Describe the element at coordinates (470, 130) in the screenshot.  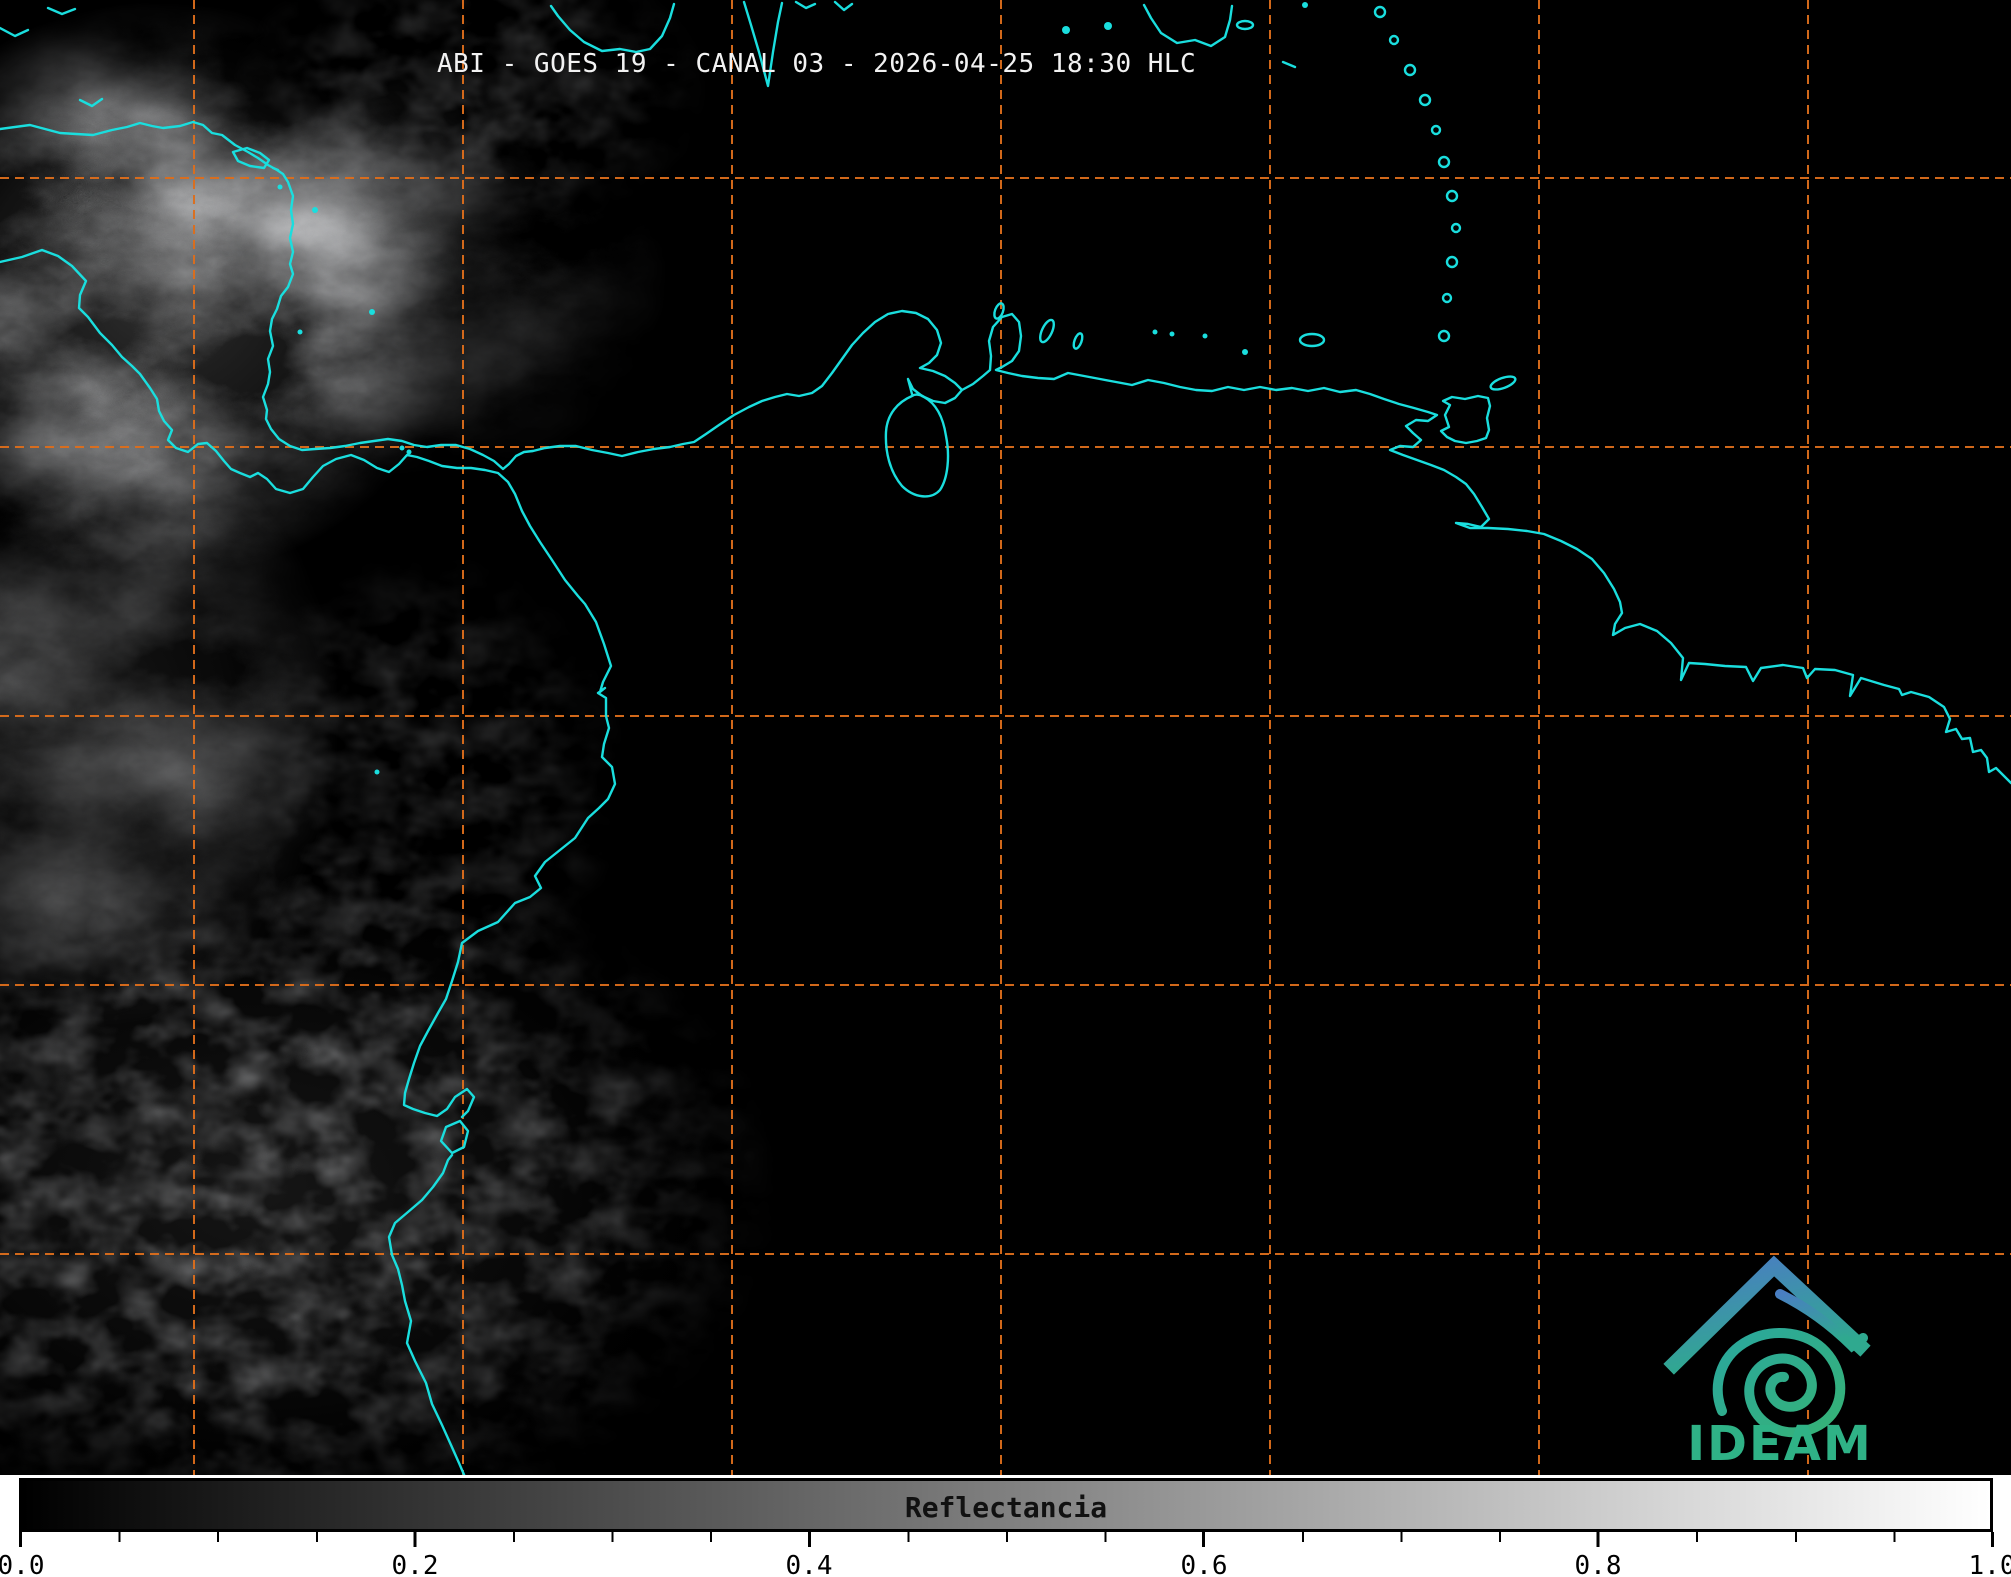
I see `cloud-haze-top` at that location.